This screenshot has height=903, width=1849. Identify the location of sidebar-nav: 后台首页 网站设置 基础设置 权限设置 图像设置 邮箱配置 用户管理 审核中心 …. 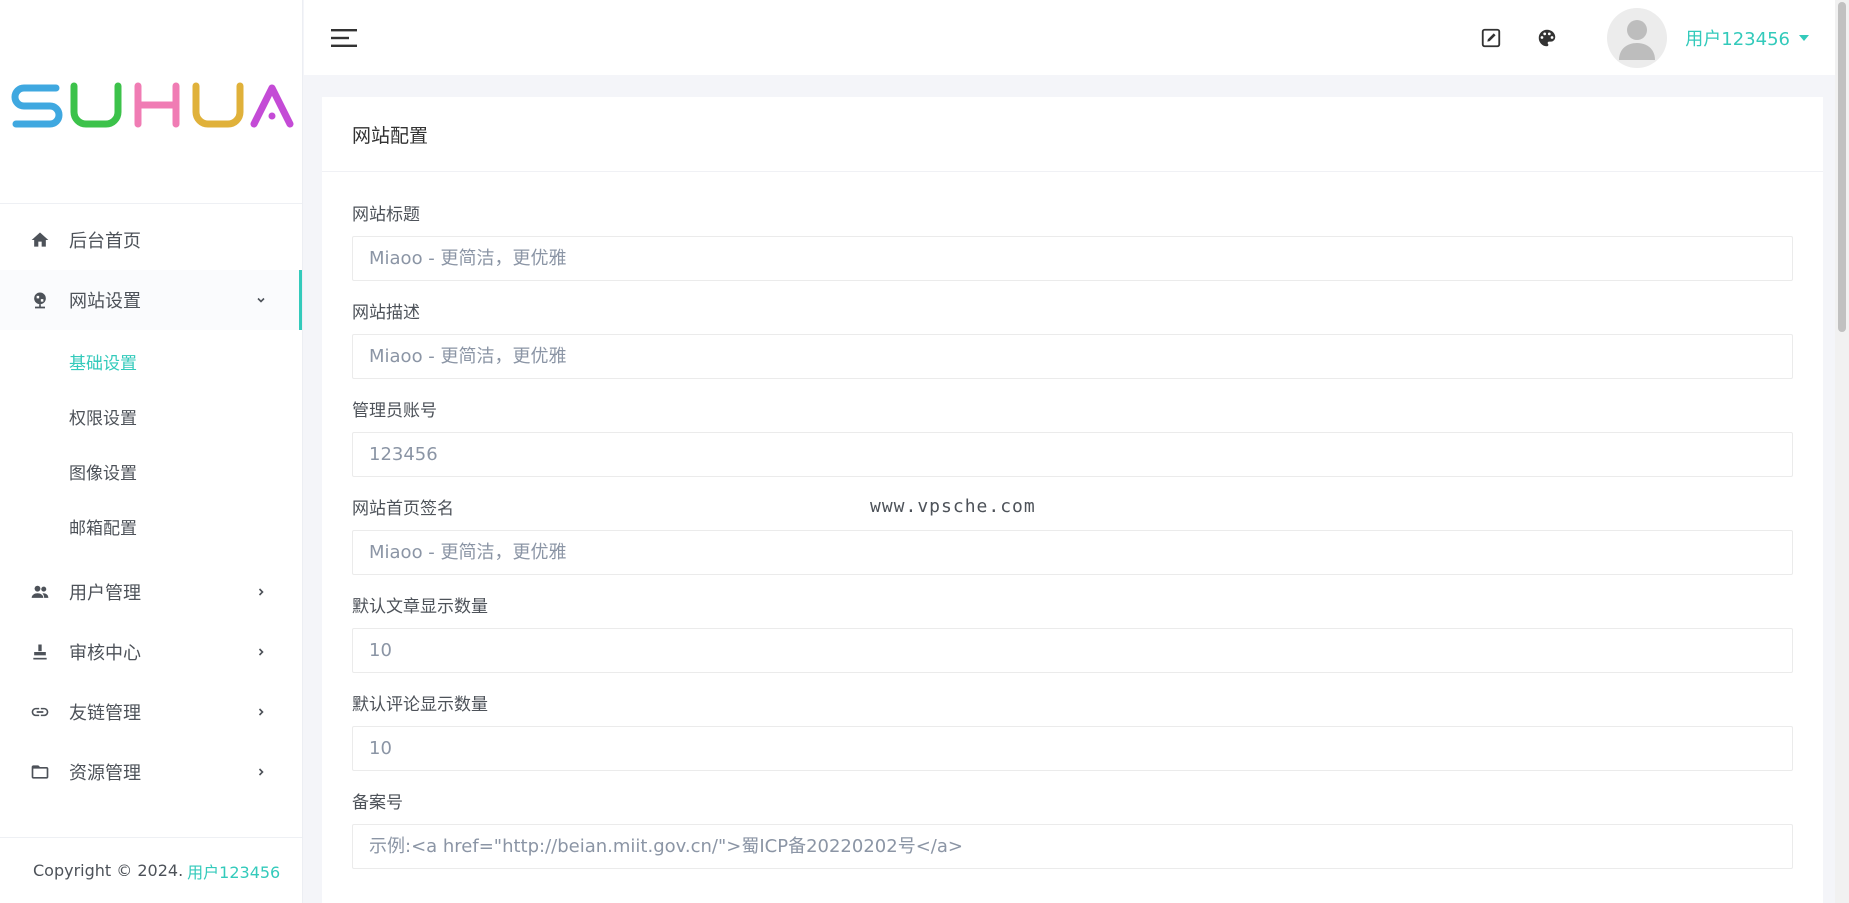
(151, 503).